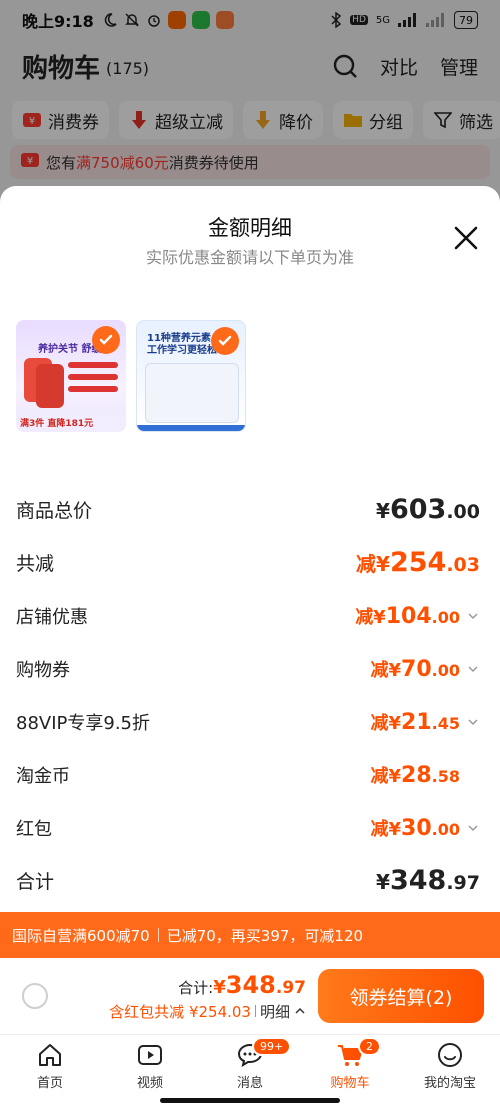 The height and width of the screenshot is (1111, 500). I want to click on checkout-bar: 合计: ¥ 348 .97 含红包共减 ¥254.03 明细 领券结算(2), so click(250, 996).